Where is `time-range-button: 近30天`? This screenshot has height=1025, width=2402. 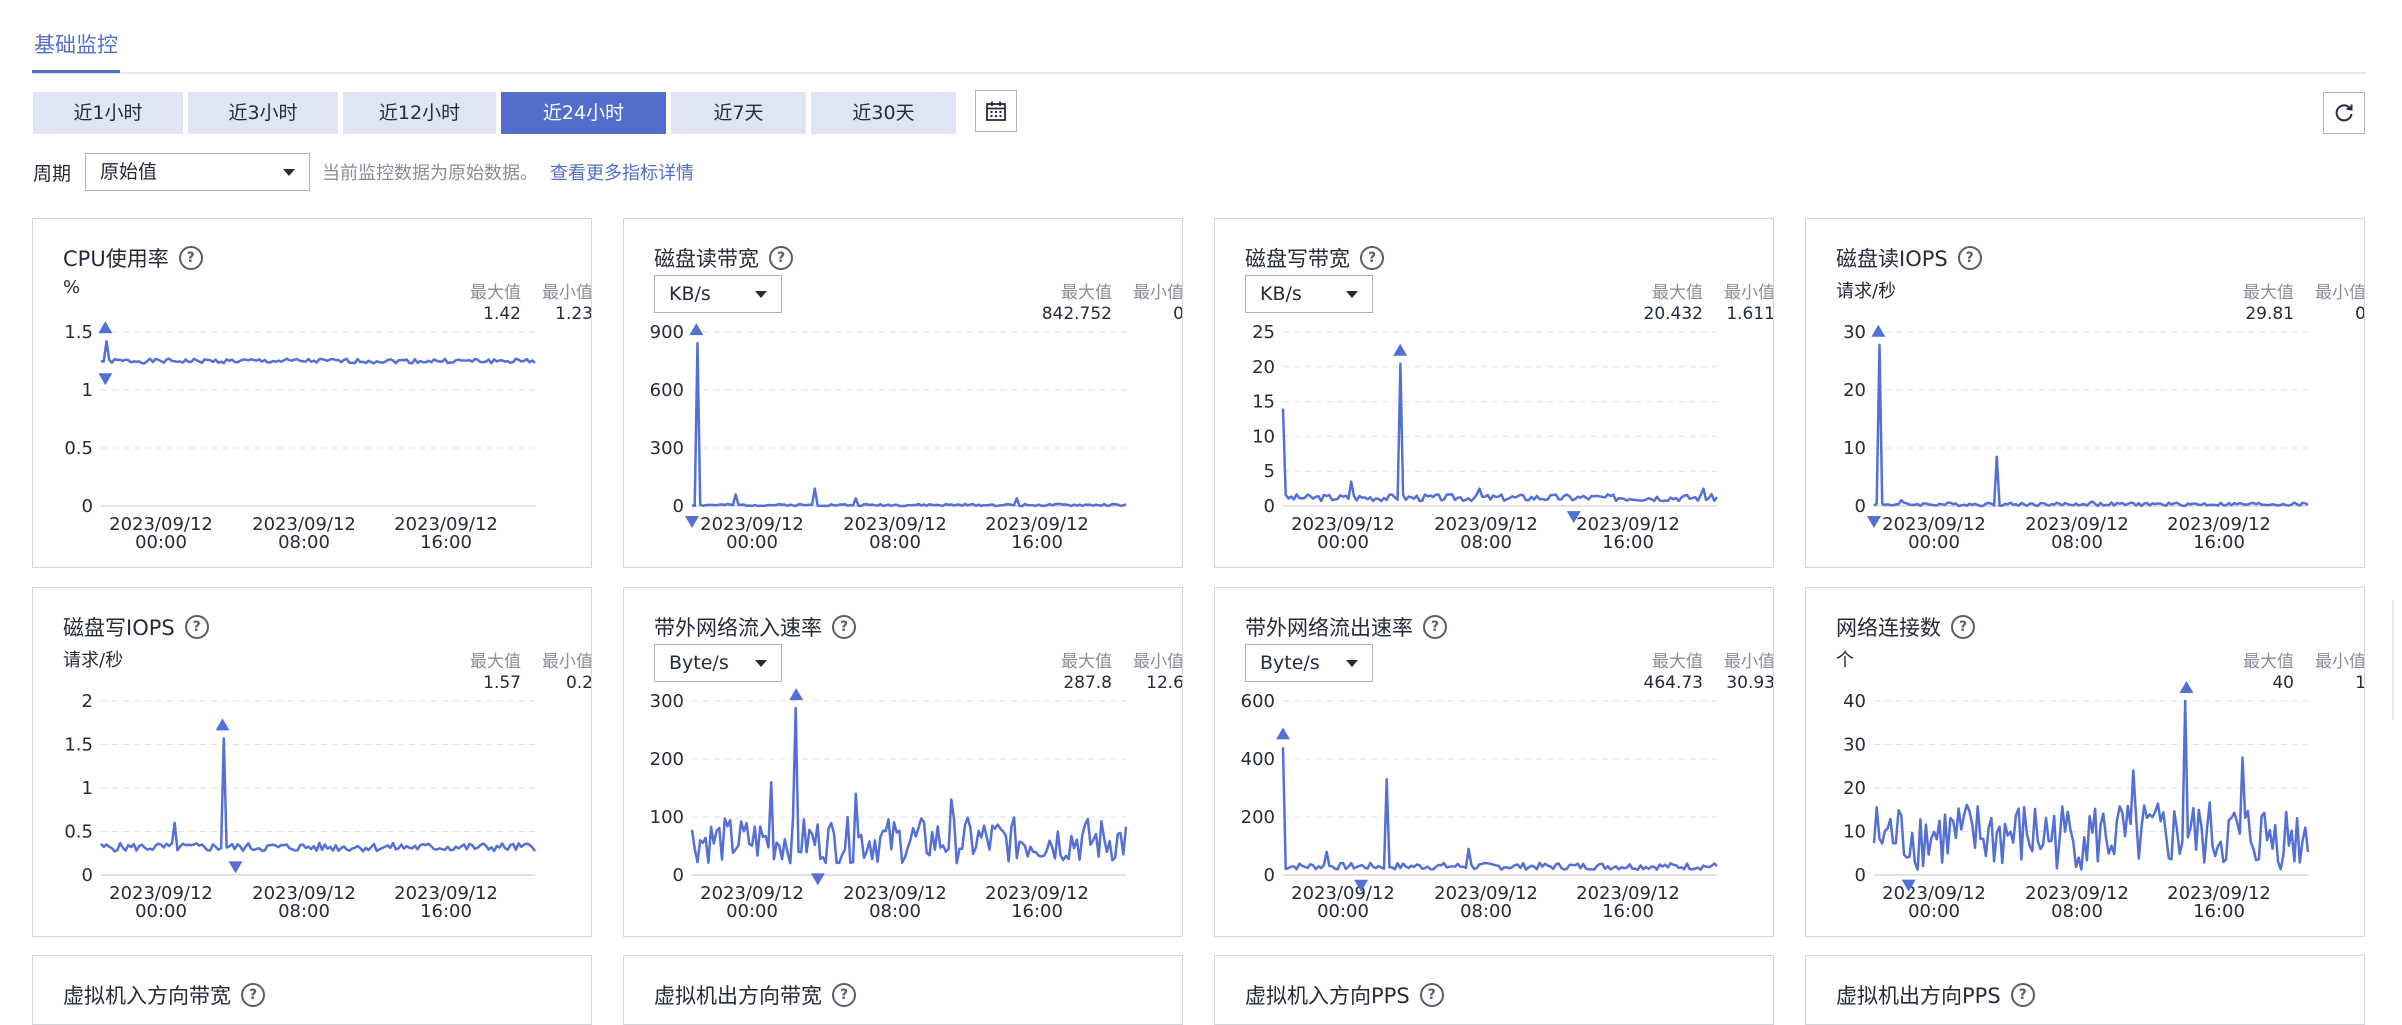 time-range-button: 近30天 is located at coordinates (883, 113).